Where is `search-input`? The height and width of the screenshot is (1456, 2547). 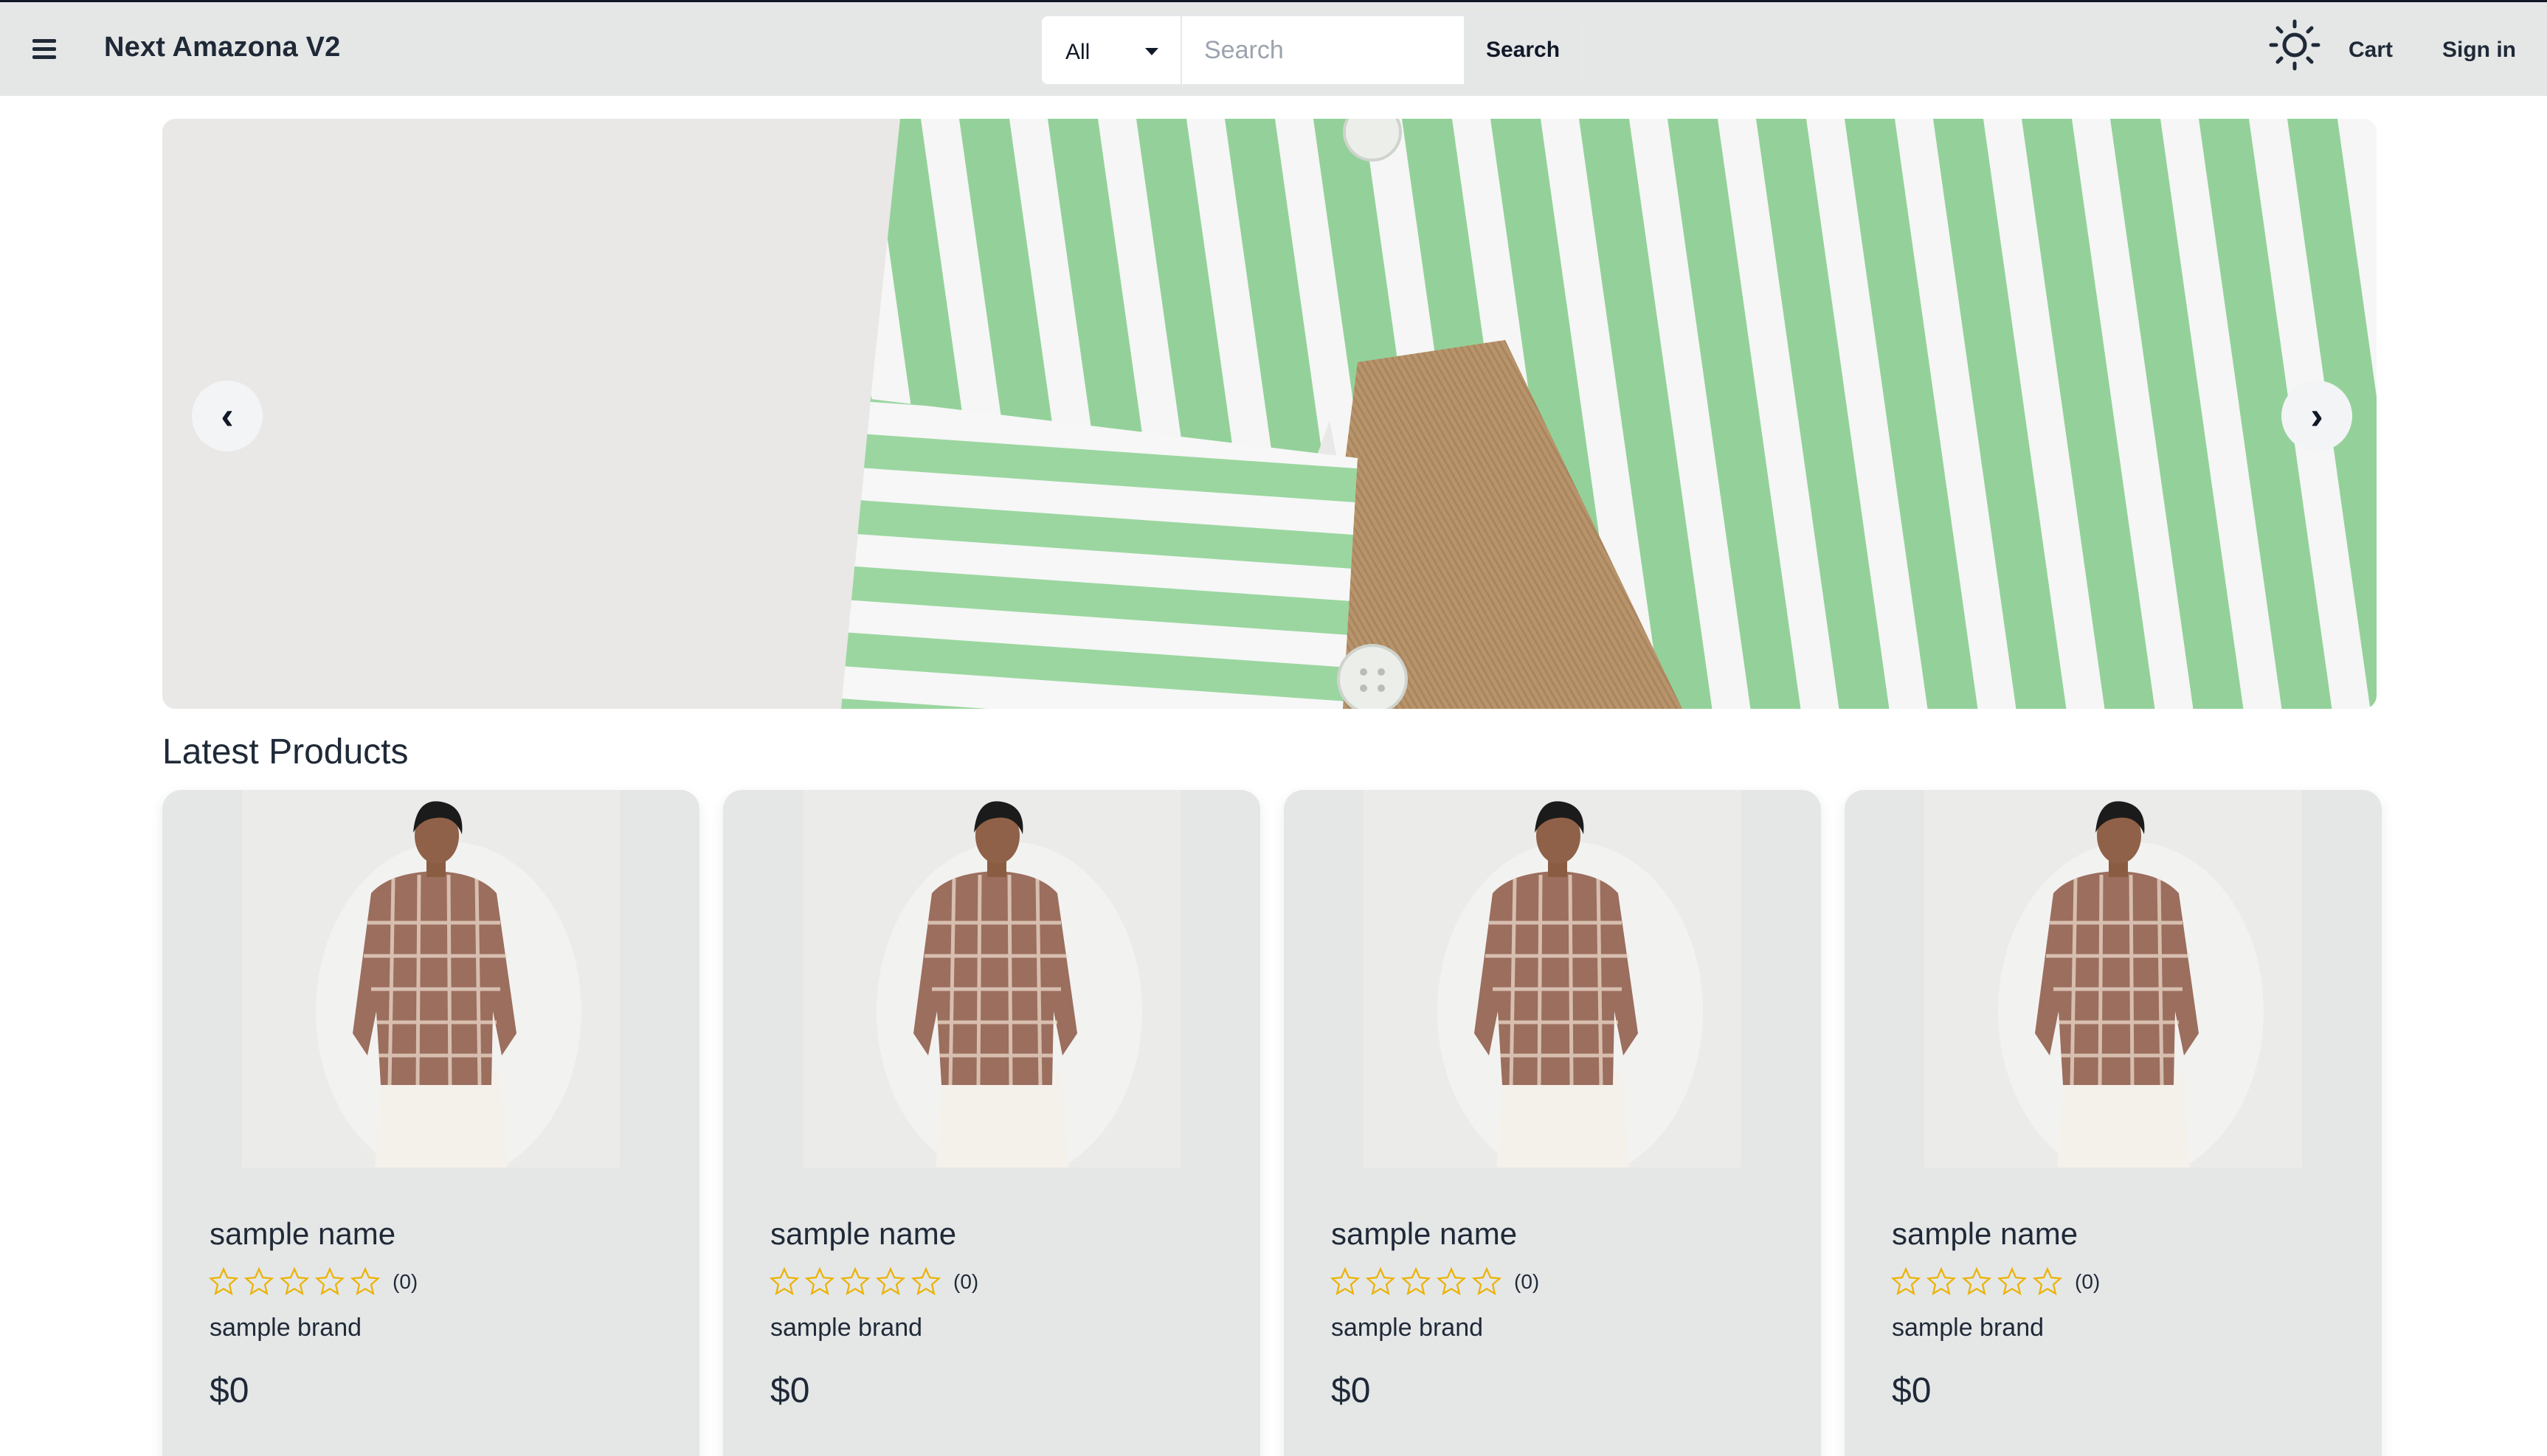 search-input is located at coordinates (1323, 50).